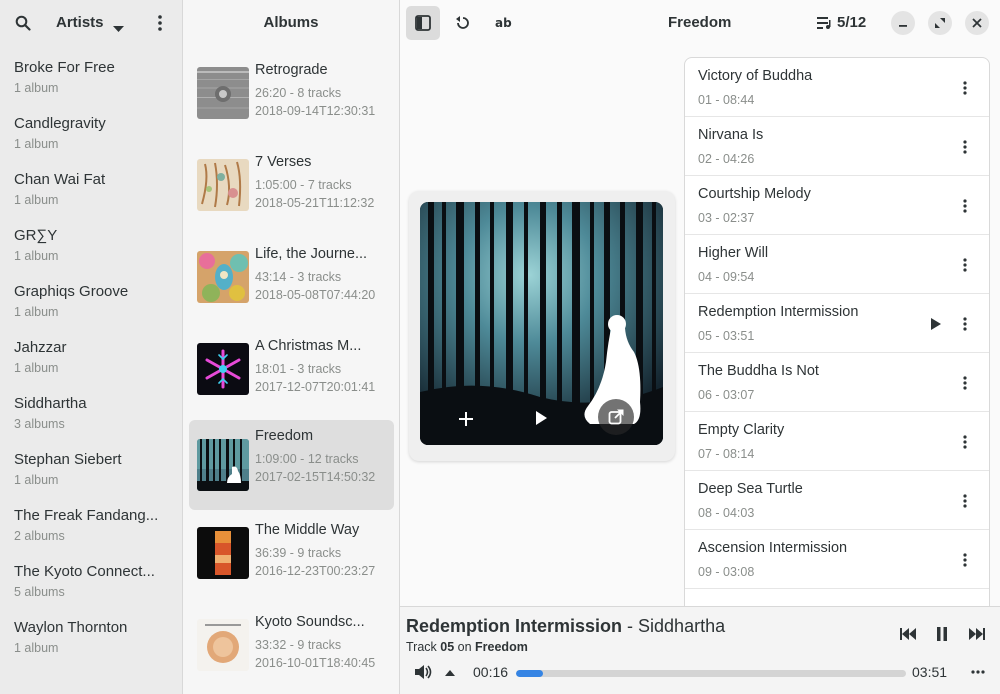 The image size is (1000, 694). I want to click on previous-icon, so click(908, 634).